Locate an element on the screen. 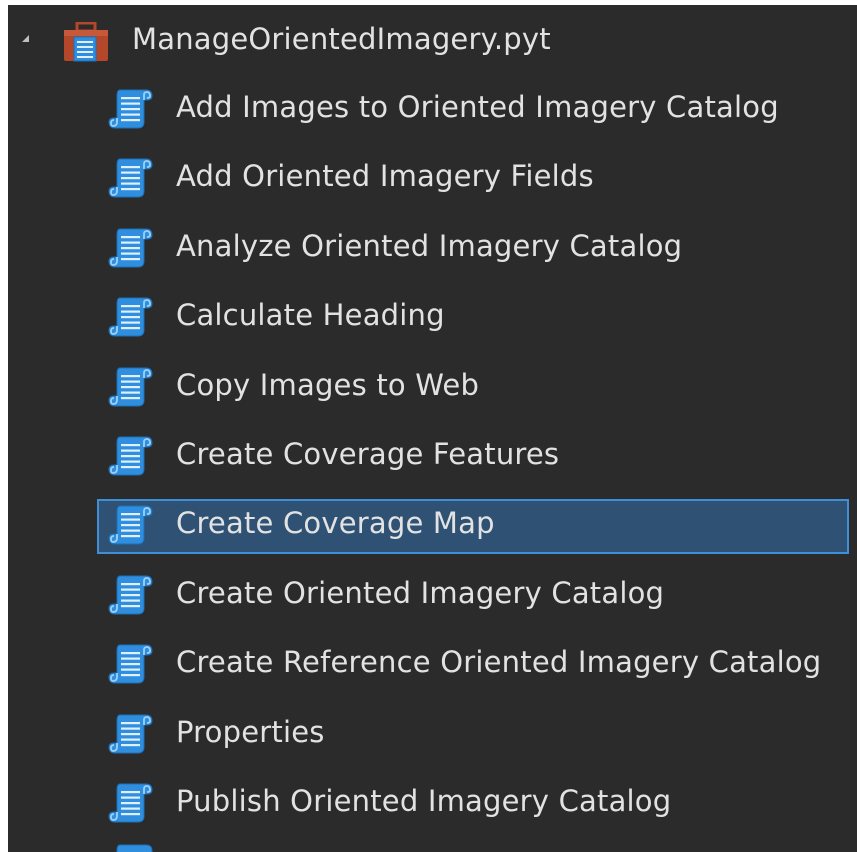 This screenshot has width=857, height=852. tool-item-create-coverage-map: Create Coverage Map is located at coordinates (432, 523).